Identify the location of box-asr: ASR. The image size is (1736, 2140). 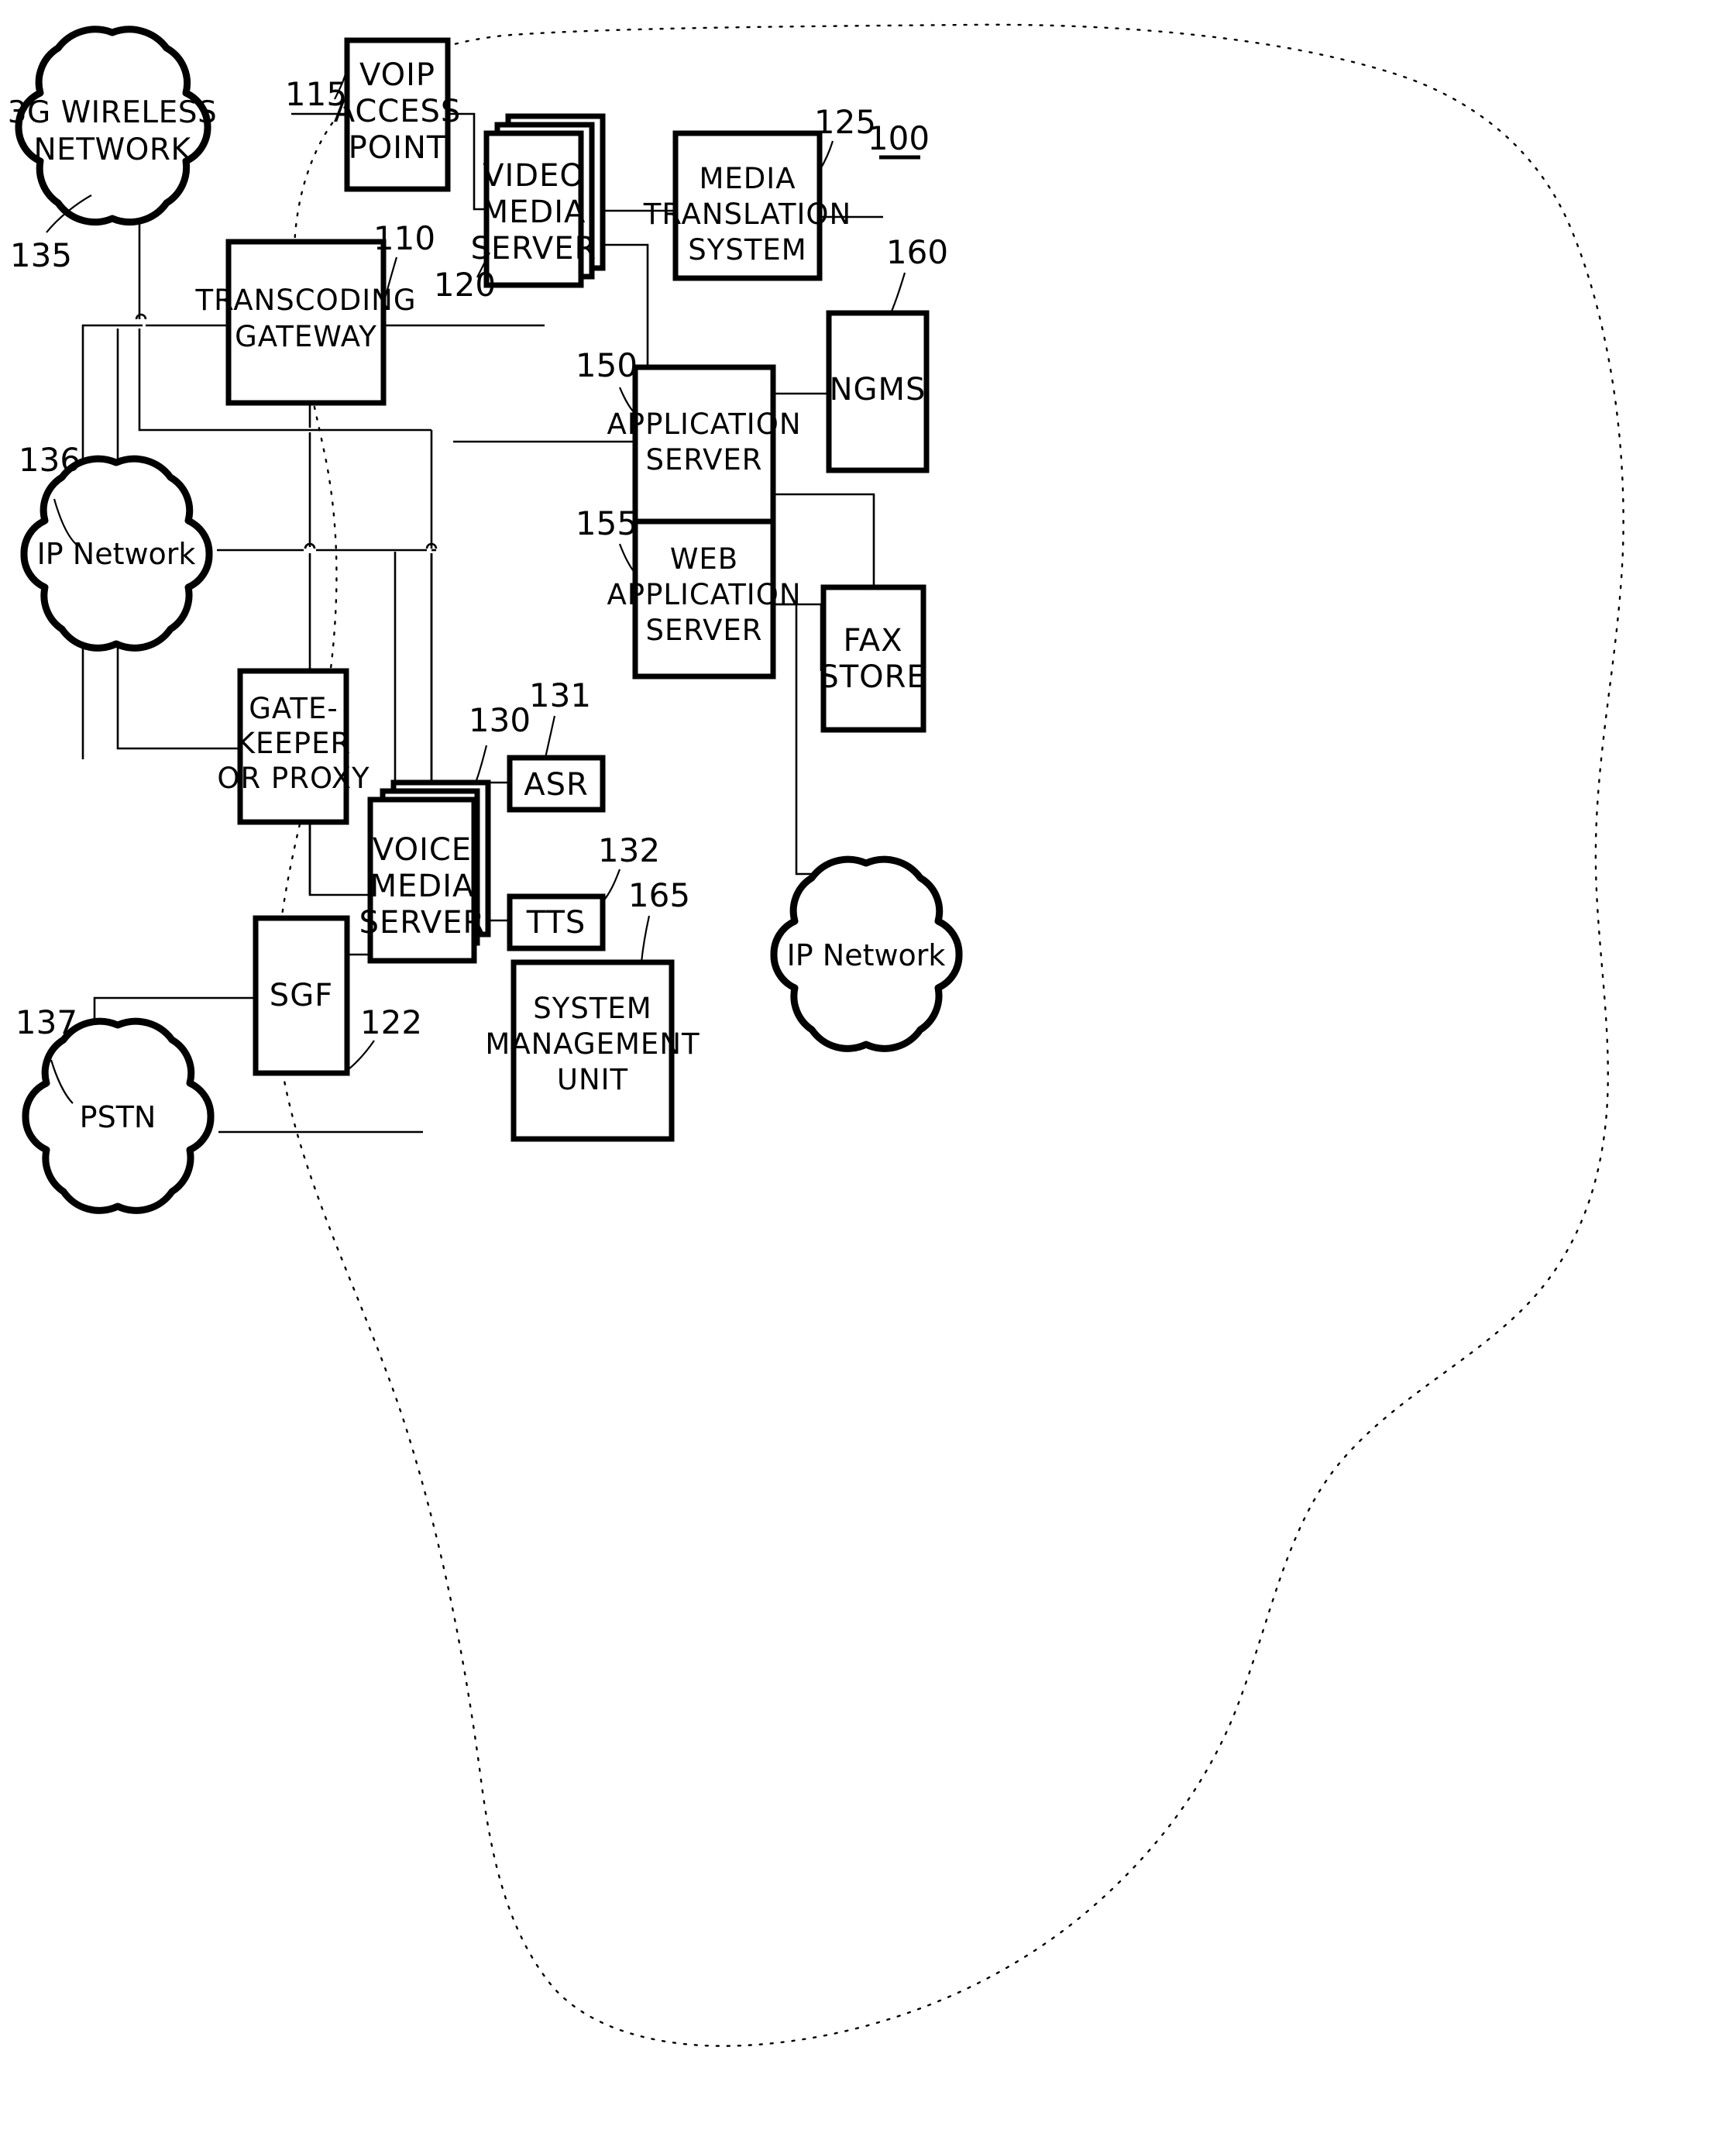
(556, 784).